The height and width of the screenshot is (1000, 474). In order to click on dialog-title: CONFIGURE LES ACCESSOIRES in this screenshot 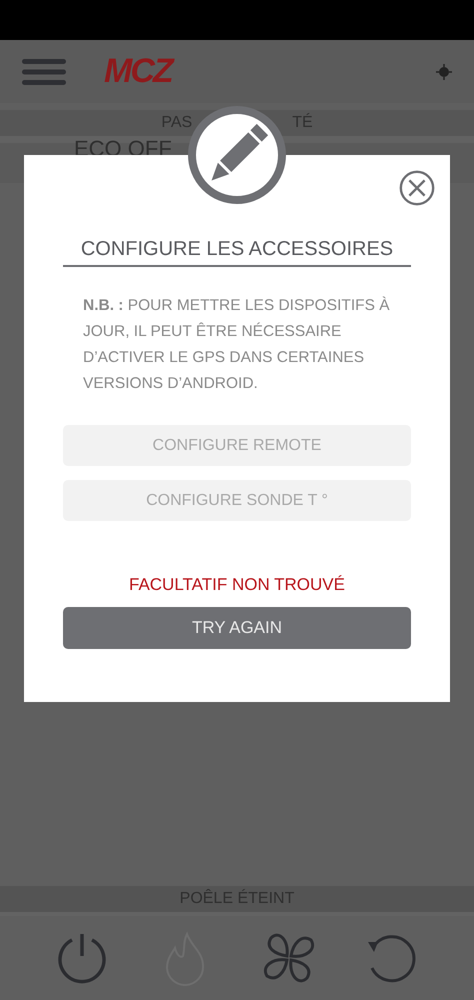, I will do `click(237, 252)`.